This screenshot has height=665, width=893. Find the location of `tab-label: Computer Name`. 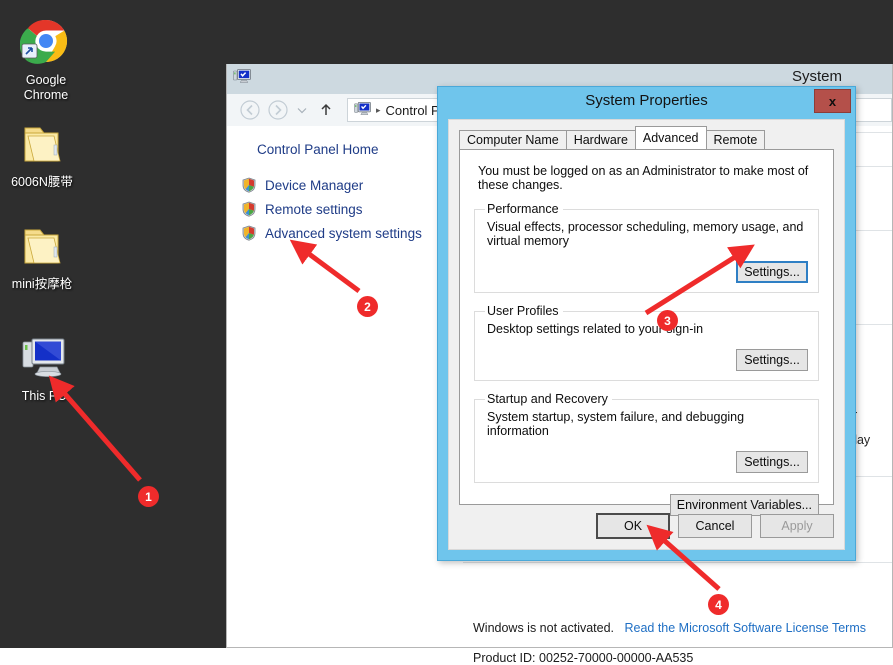

tab-label: Computer Name is located at coordinates (513, 140).